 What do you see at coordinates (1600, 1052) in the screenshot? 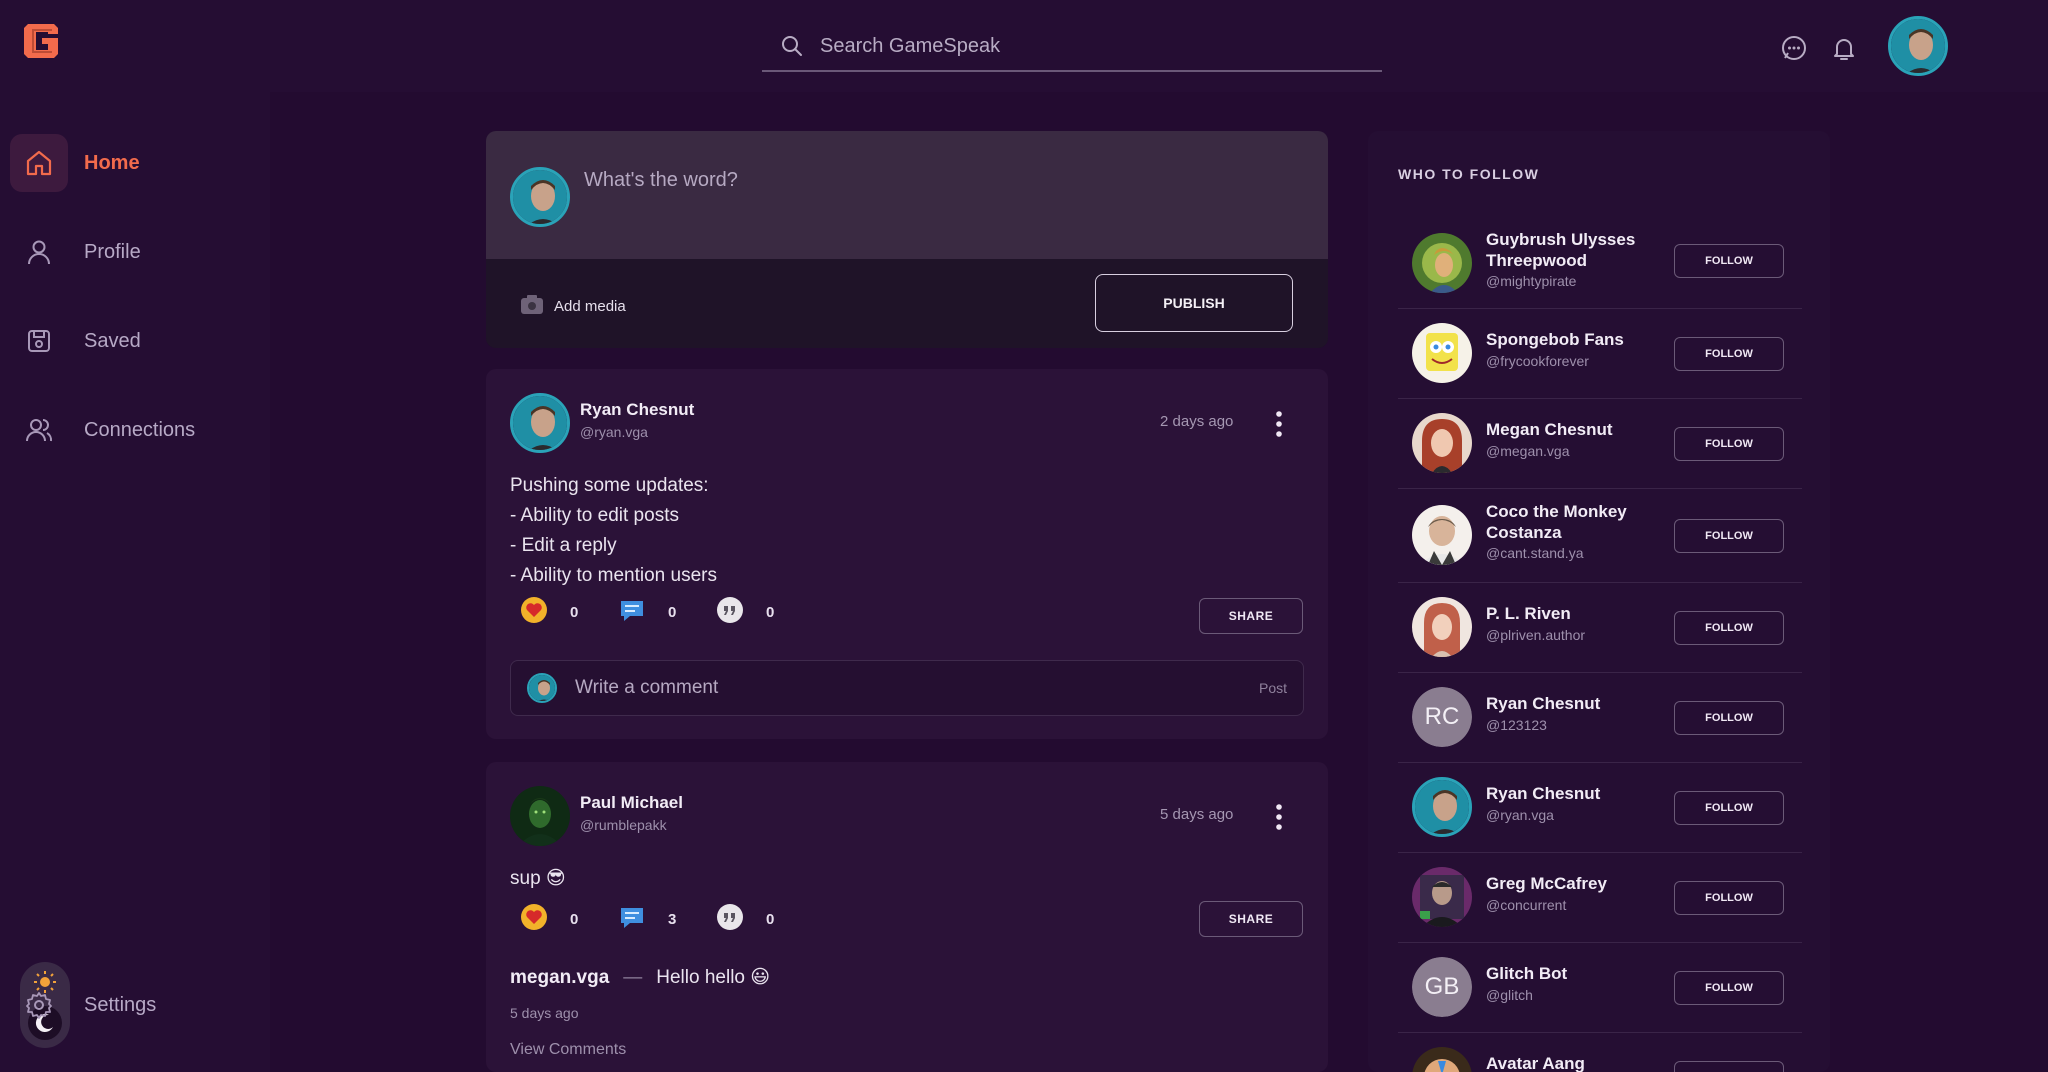
I see `follow-row: Avatar Aang FOLLOW` at bounding box center [1600, 1052].